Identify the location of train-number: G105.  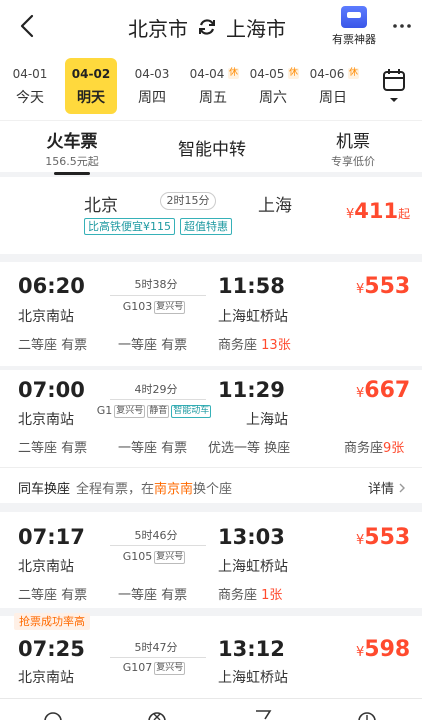
(137, 556).